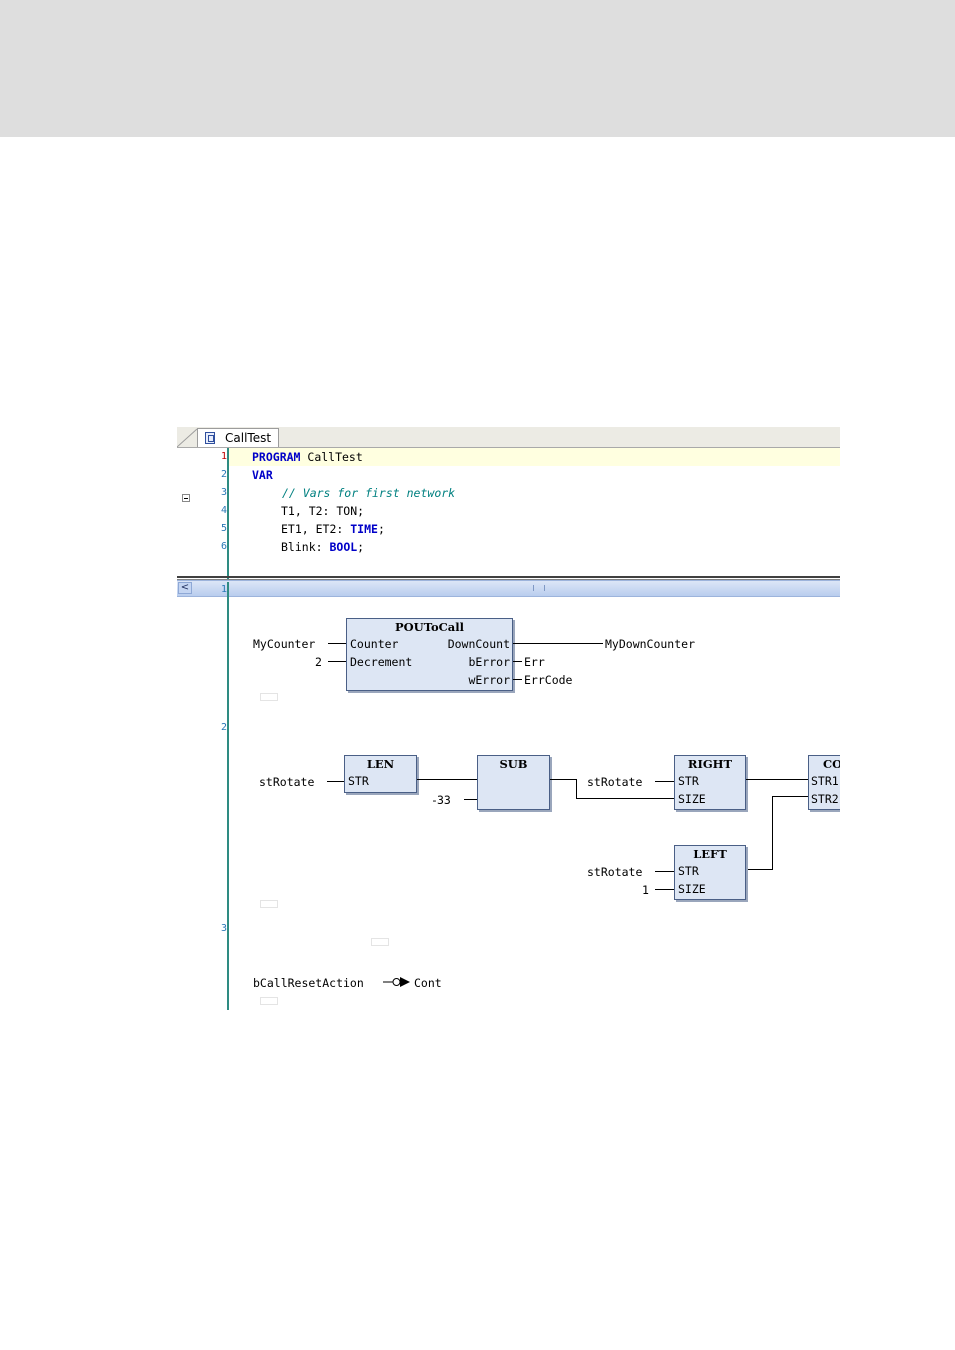  I want to click on input-const-1: 1, so click(645, 890).